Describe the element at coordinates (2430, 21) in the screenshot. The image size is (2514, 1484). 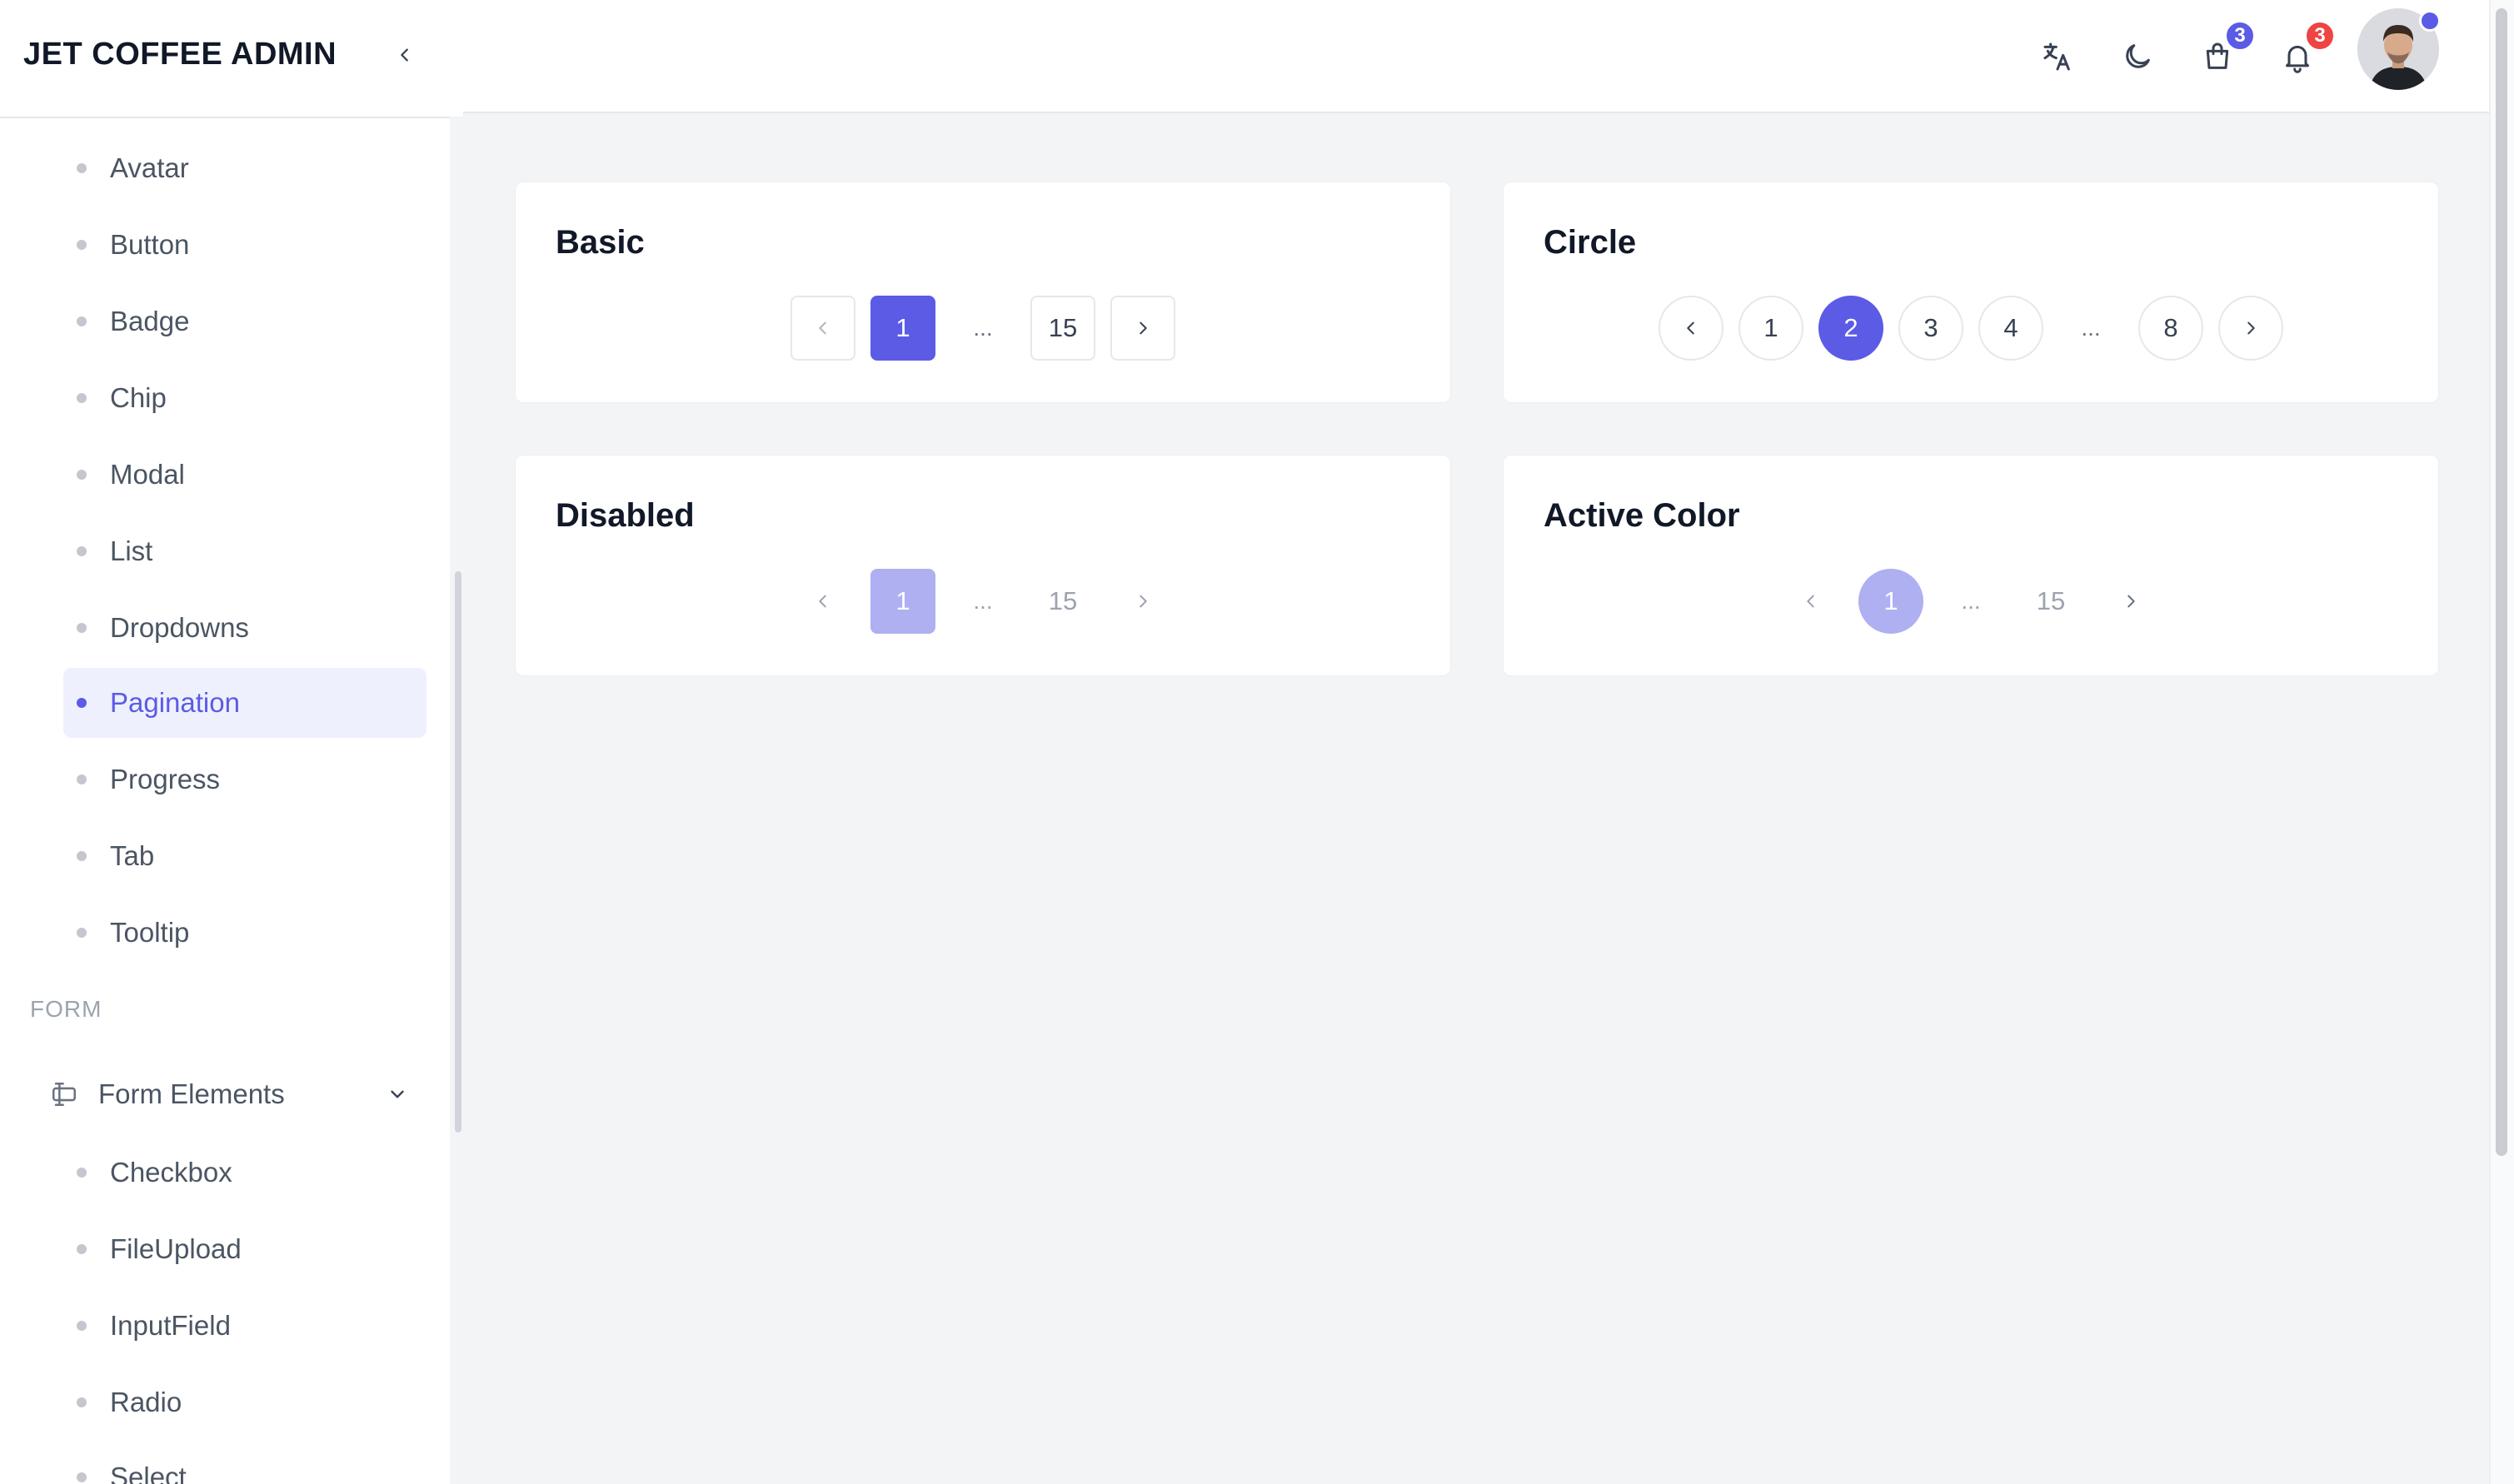
I see `online-status-dot` at that location.